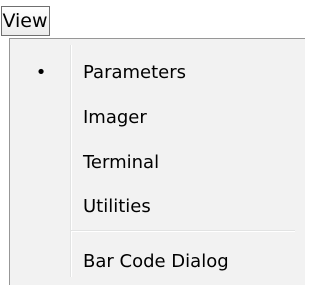 This screenshot has height=285, width=320. I want to click on menu-item-label: Bar Code Dialog, so click(156, 261).